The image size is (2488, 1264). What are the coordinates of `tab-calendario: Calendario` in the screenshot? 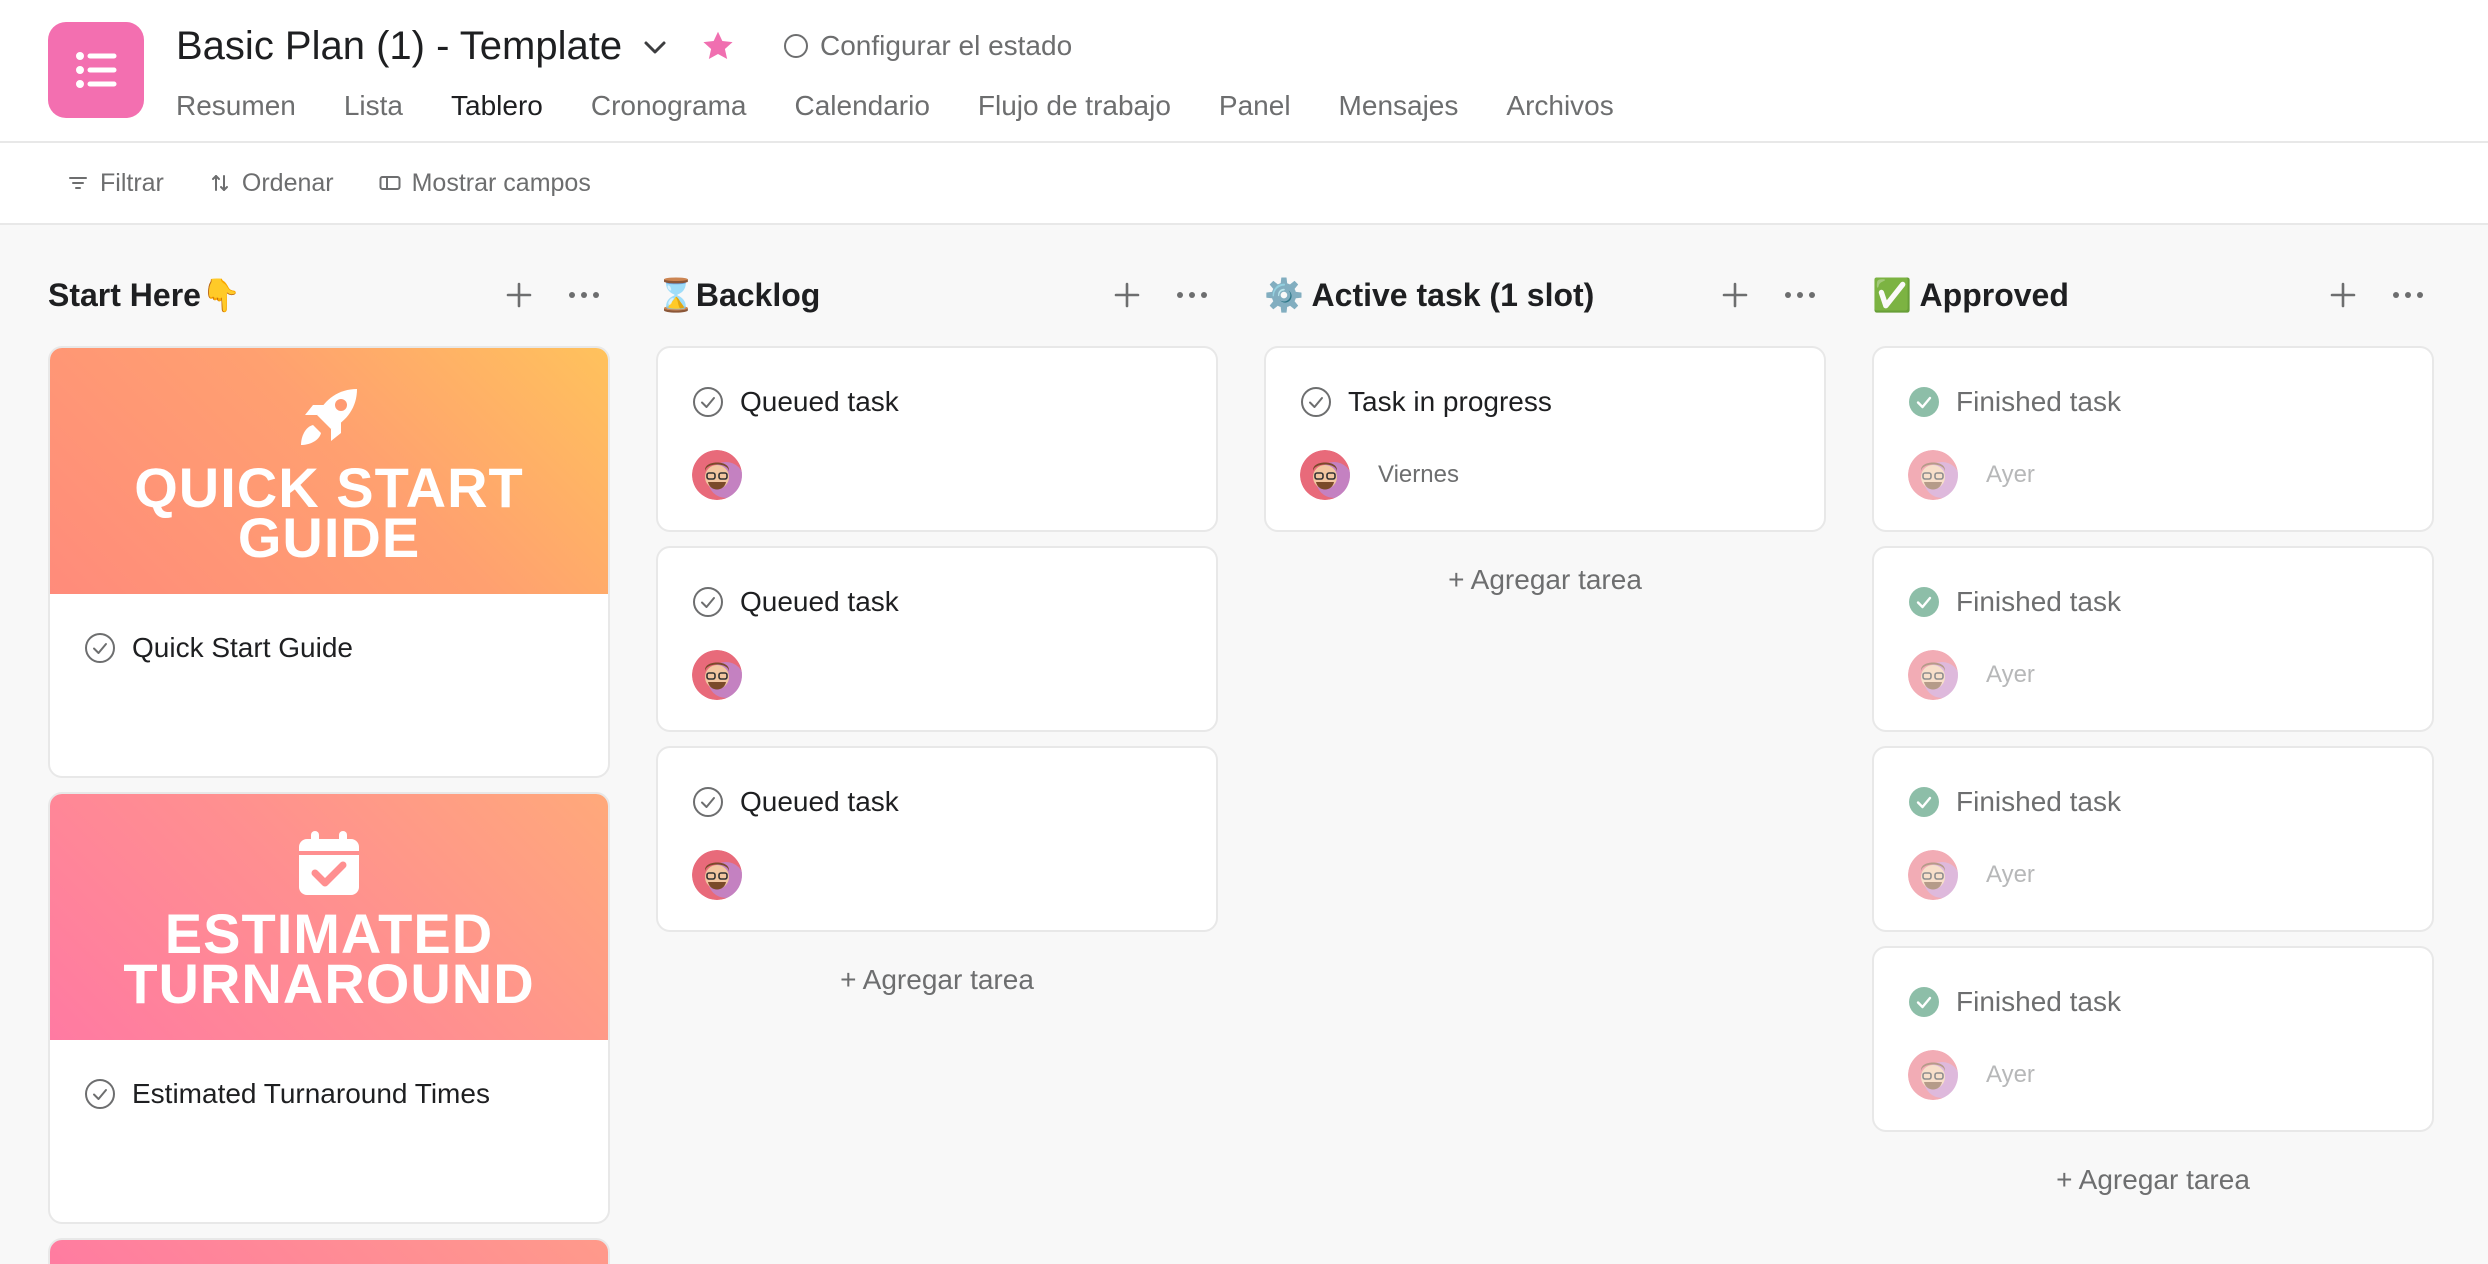 It's located at (861, 114).